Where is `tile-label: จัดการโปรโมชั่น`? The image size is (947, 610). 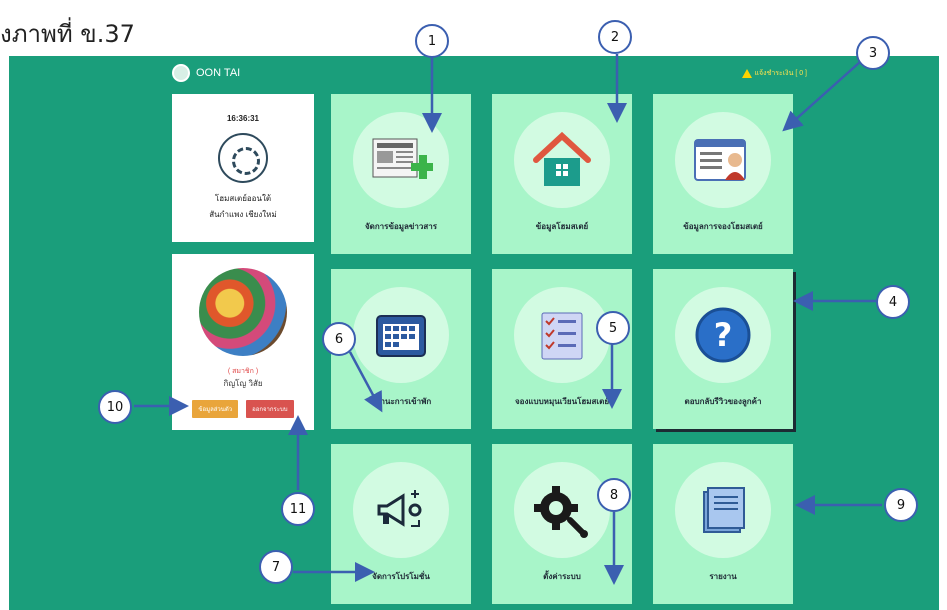
tile-label: จัดการโปรโมชั่น is located at coordinates (401, 576).